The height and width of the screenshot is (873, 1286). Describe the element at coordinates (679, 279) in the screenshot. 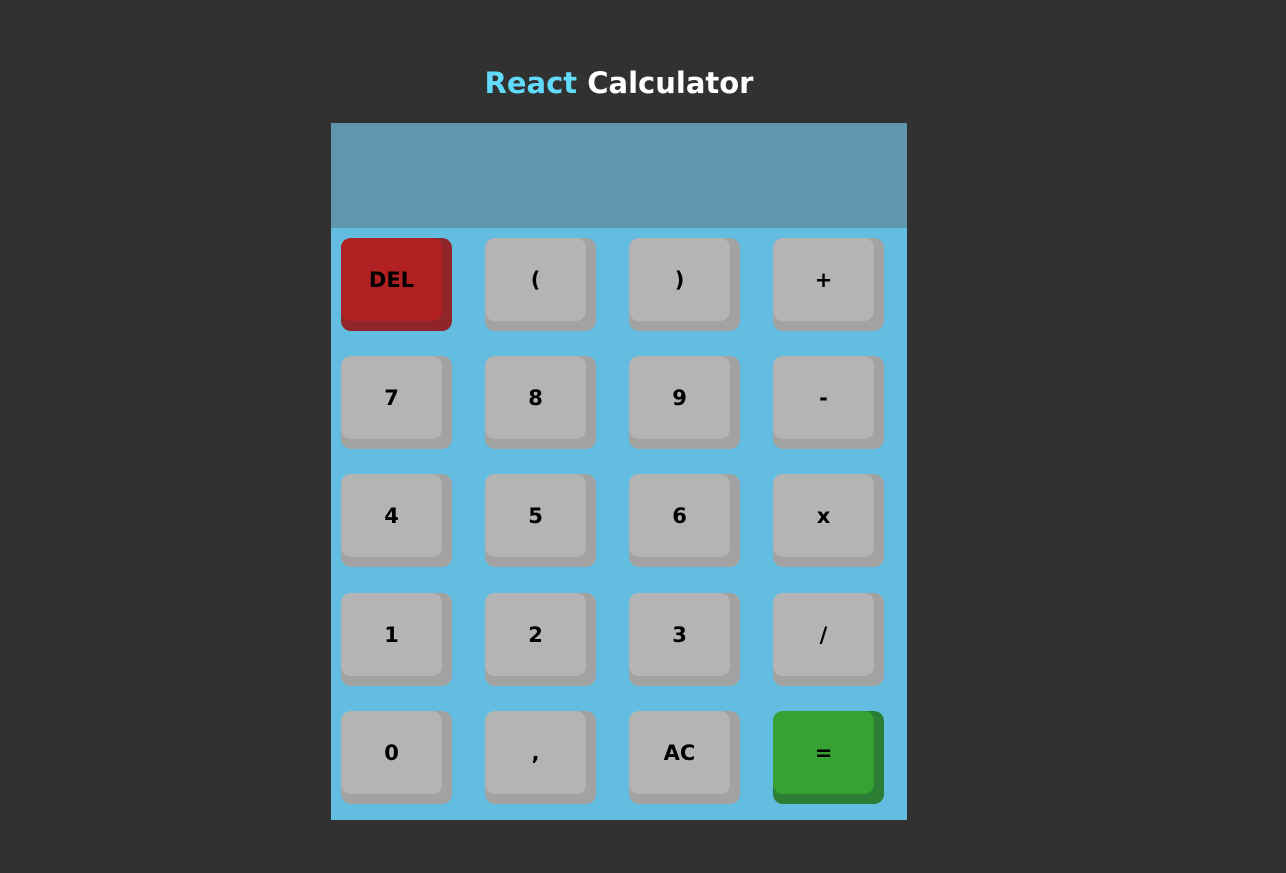

I see `close-paren-button-label: )` at that location.